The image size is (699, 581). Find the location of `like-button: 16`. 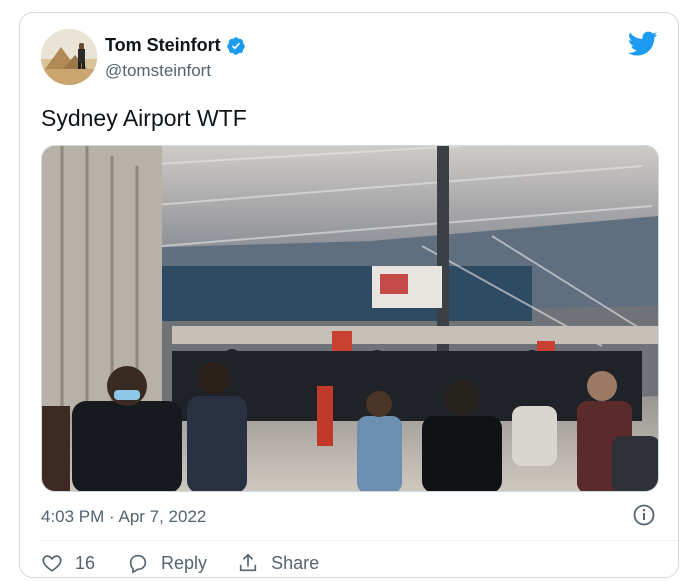

like-button: 16 is located at coordinates (68, 563).